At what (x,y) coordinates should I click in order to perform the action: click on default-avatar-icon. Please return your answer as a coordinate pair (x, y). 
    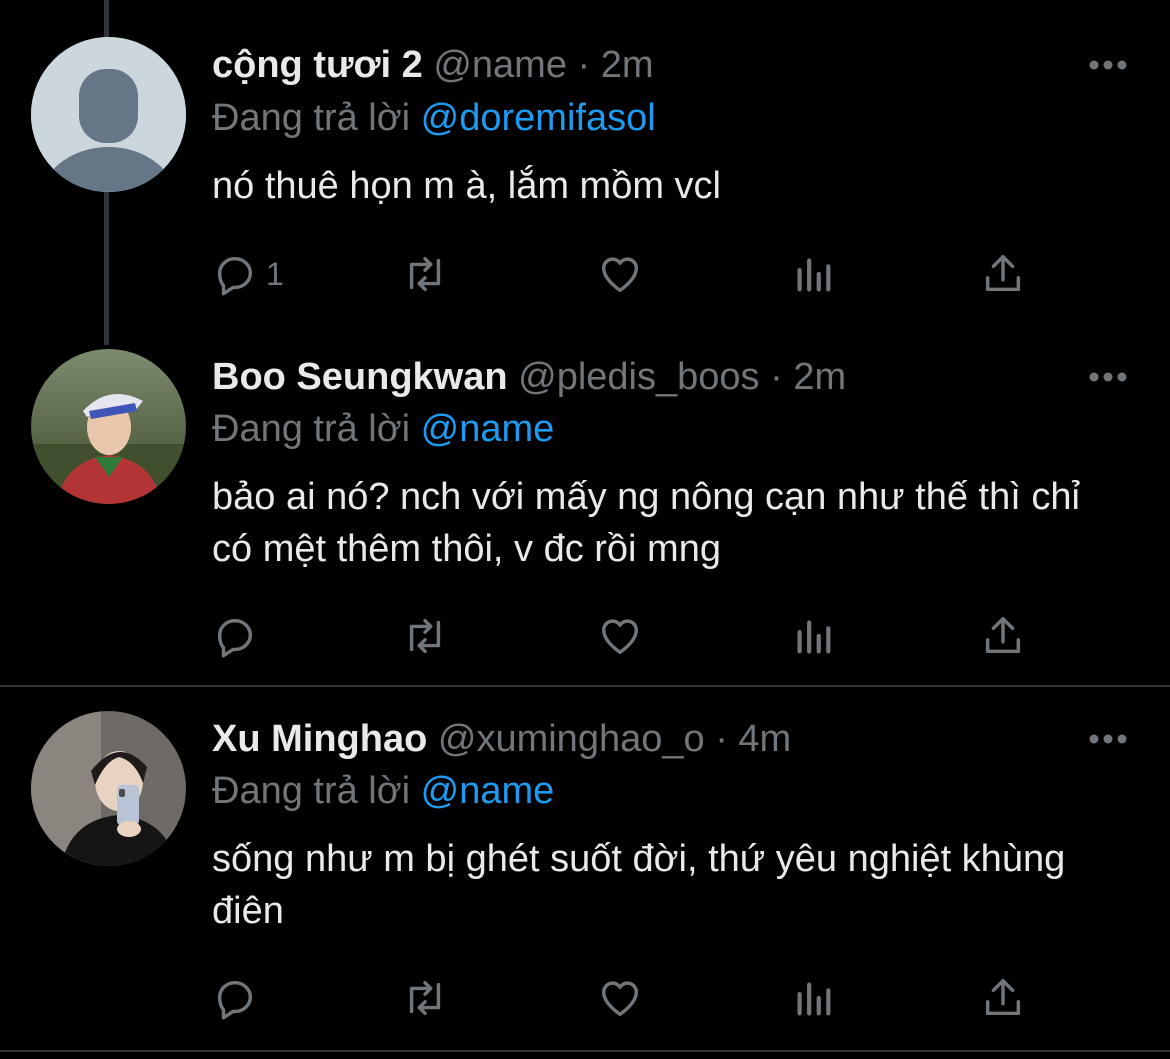
    Looking at the image, I should click on (108, 114).